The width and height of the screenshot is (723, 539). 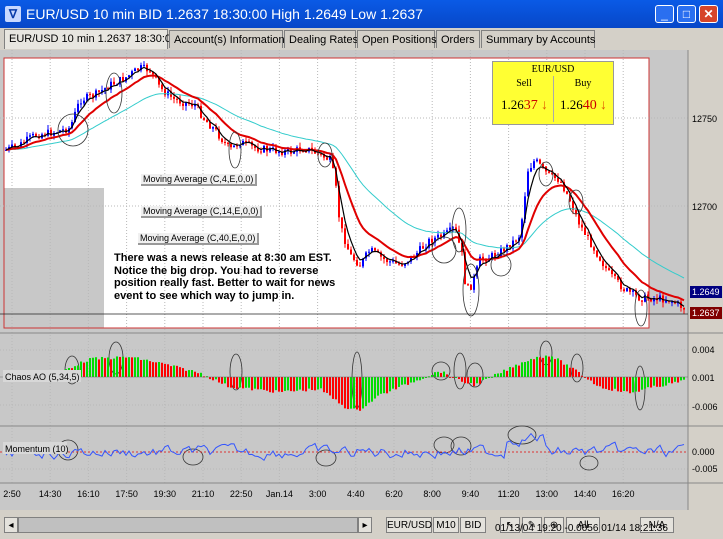 What do you see at coordinates (90, 39) in the screenshot?
I see `tab-chart: EUR/USD 10 min 1.2637 18:30:00` at bounding box center [90, 39].